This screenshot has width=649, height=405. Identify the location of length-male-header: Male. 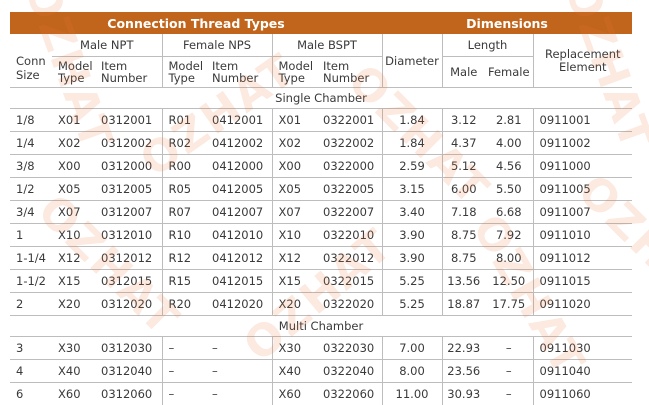
(463, 72).